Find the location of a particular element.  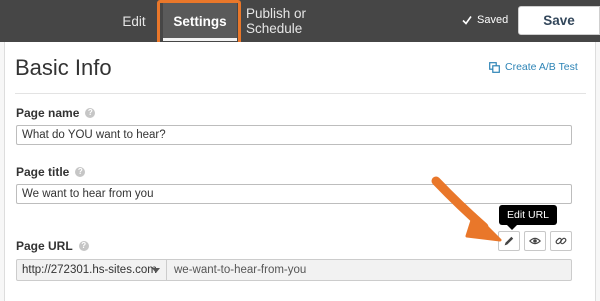

caret-down-icon is located at coordinates (156, 270).